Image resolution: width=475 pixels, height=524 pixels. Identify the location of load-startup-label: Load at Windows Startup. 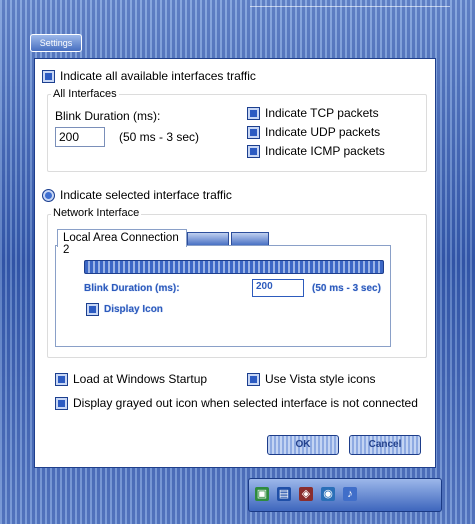
(140, 379).